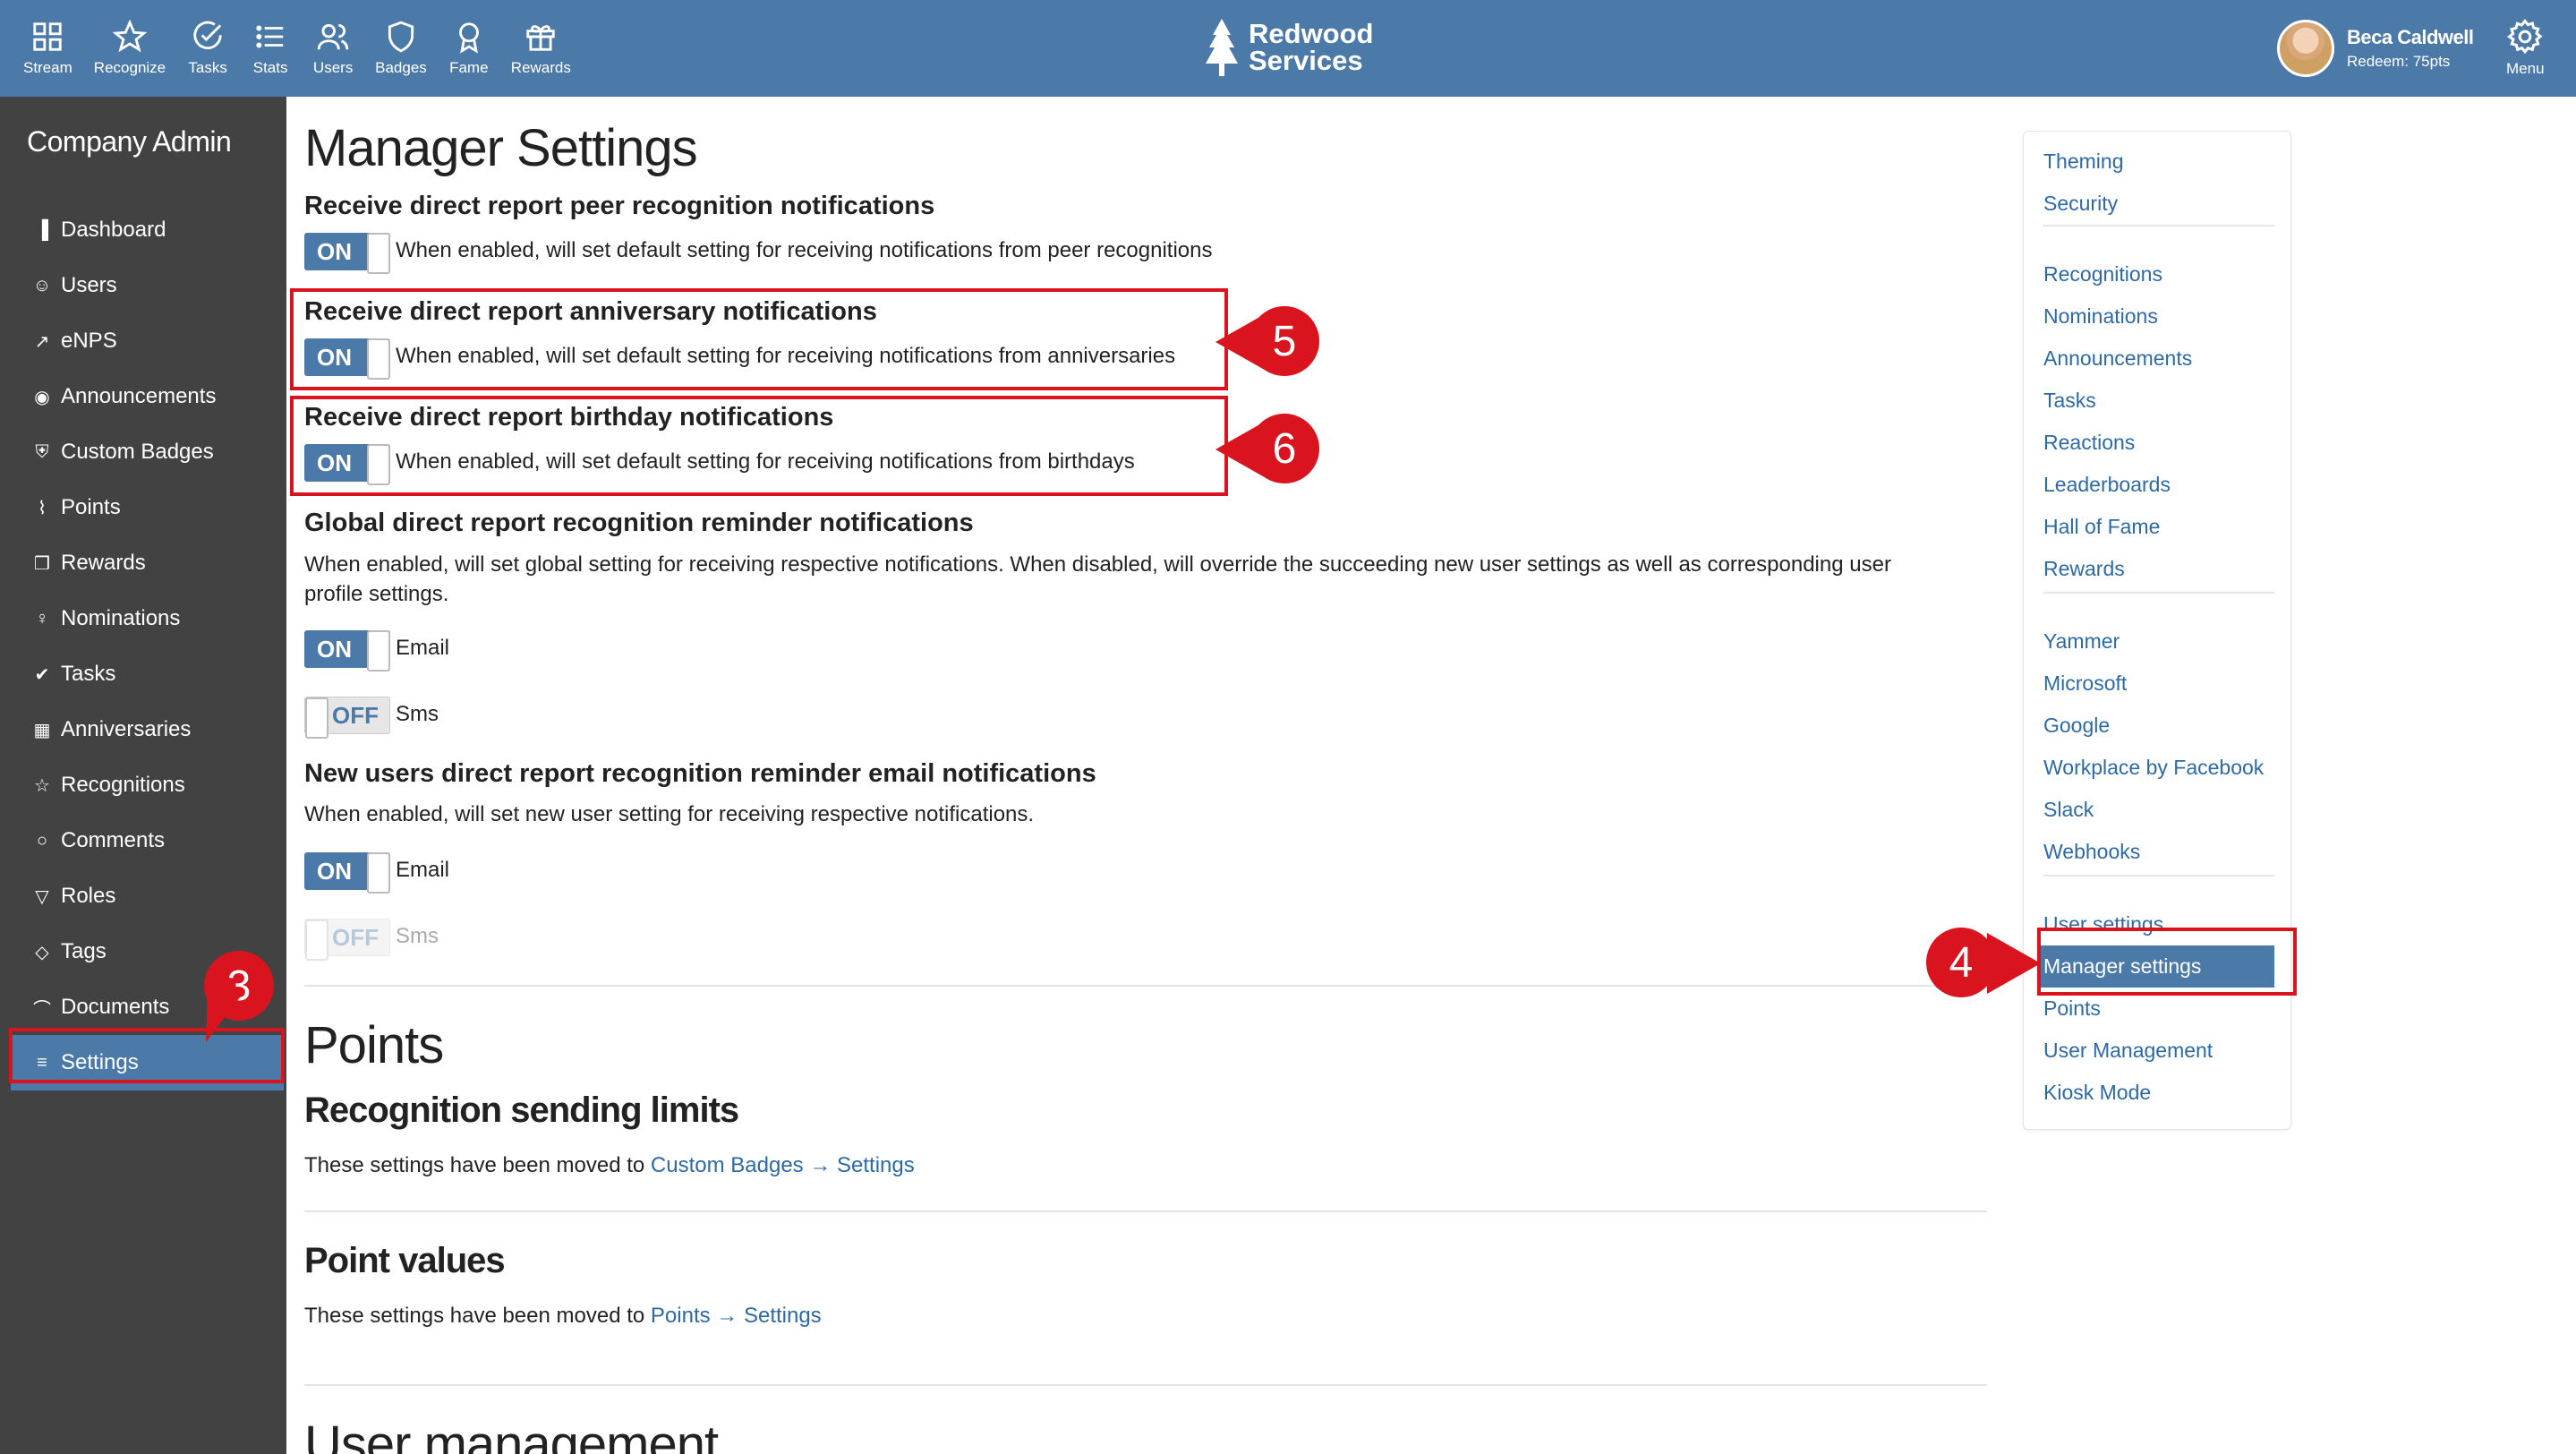 Image resolution: width=2576 pixels, height=1454 pixels. I want to click on nav-tasks: Tasks, so click(207, 48).